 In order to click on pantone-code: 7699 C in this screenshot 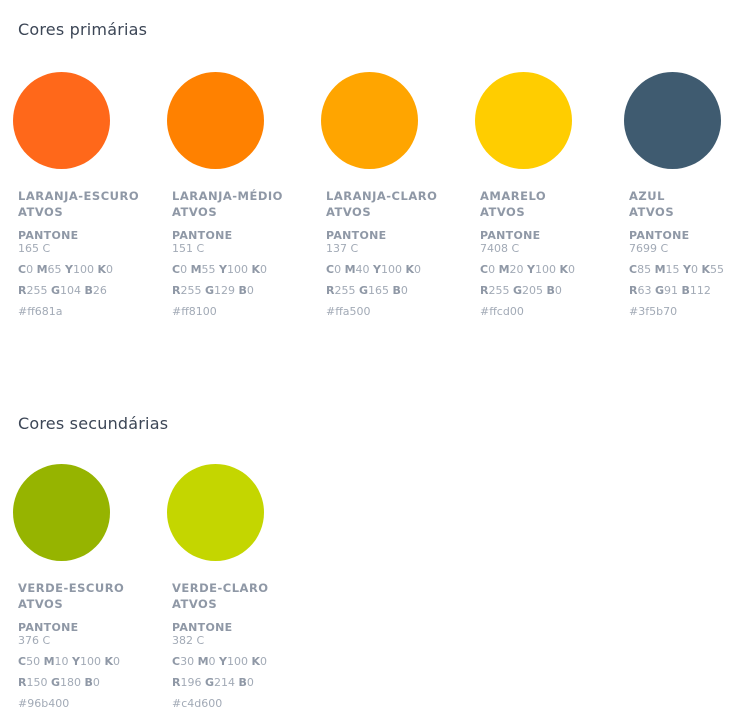, I will do `click(649, 248)`.